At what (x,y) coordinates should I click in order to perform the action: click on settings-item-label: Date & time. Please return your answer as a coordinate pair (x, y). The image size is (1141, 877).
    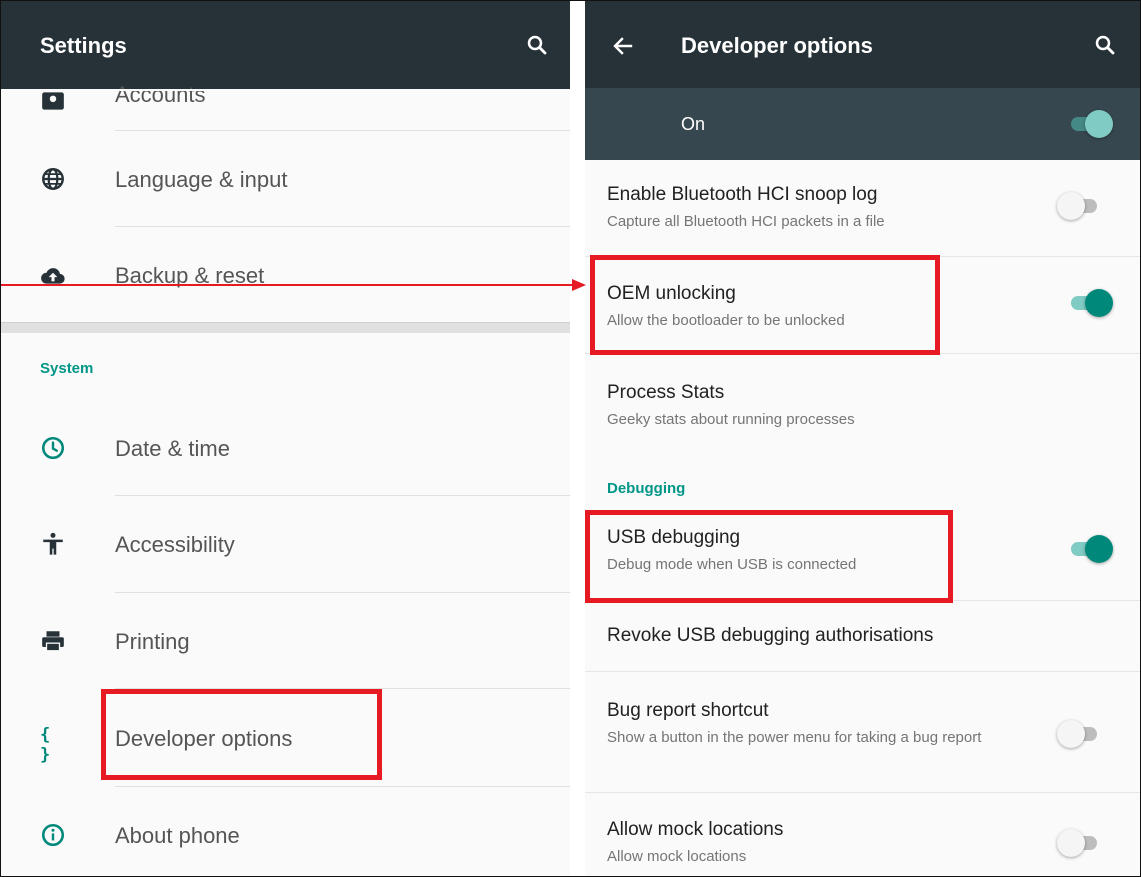
    Looking at the image, I should click on (172, 448).